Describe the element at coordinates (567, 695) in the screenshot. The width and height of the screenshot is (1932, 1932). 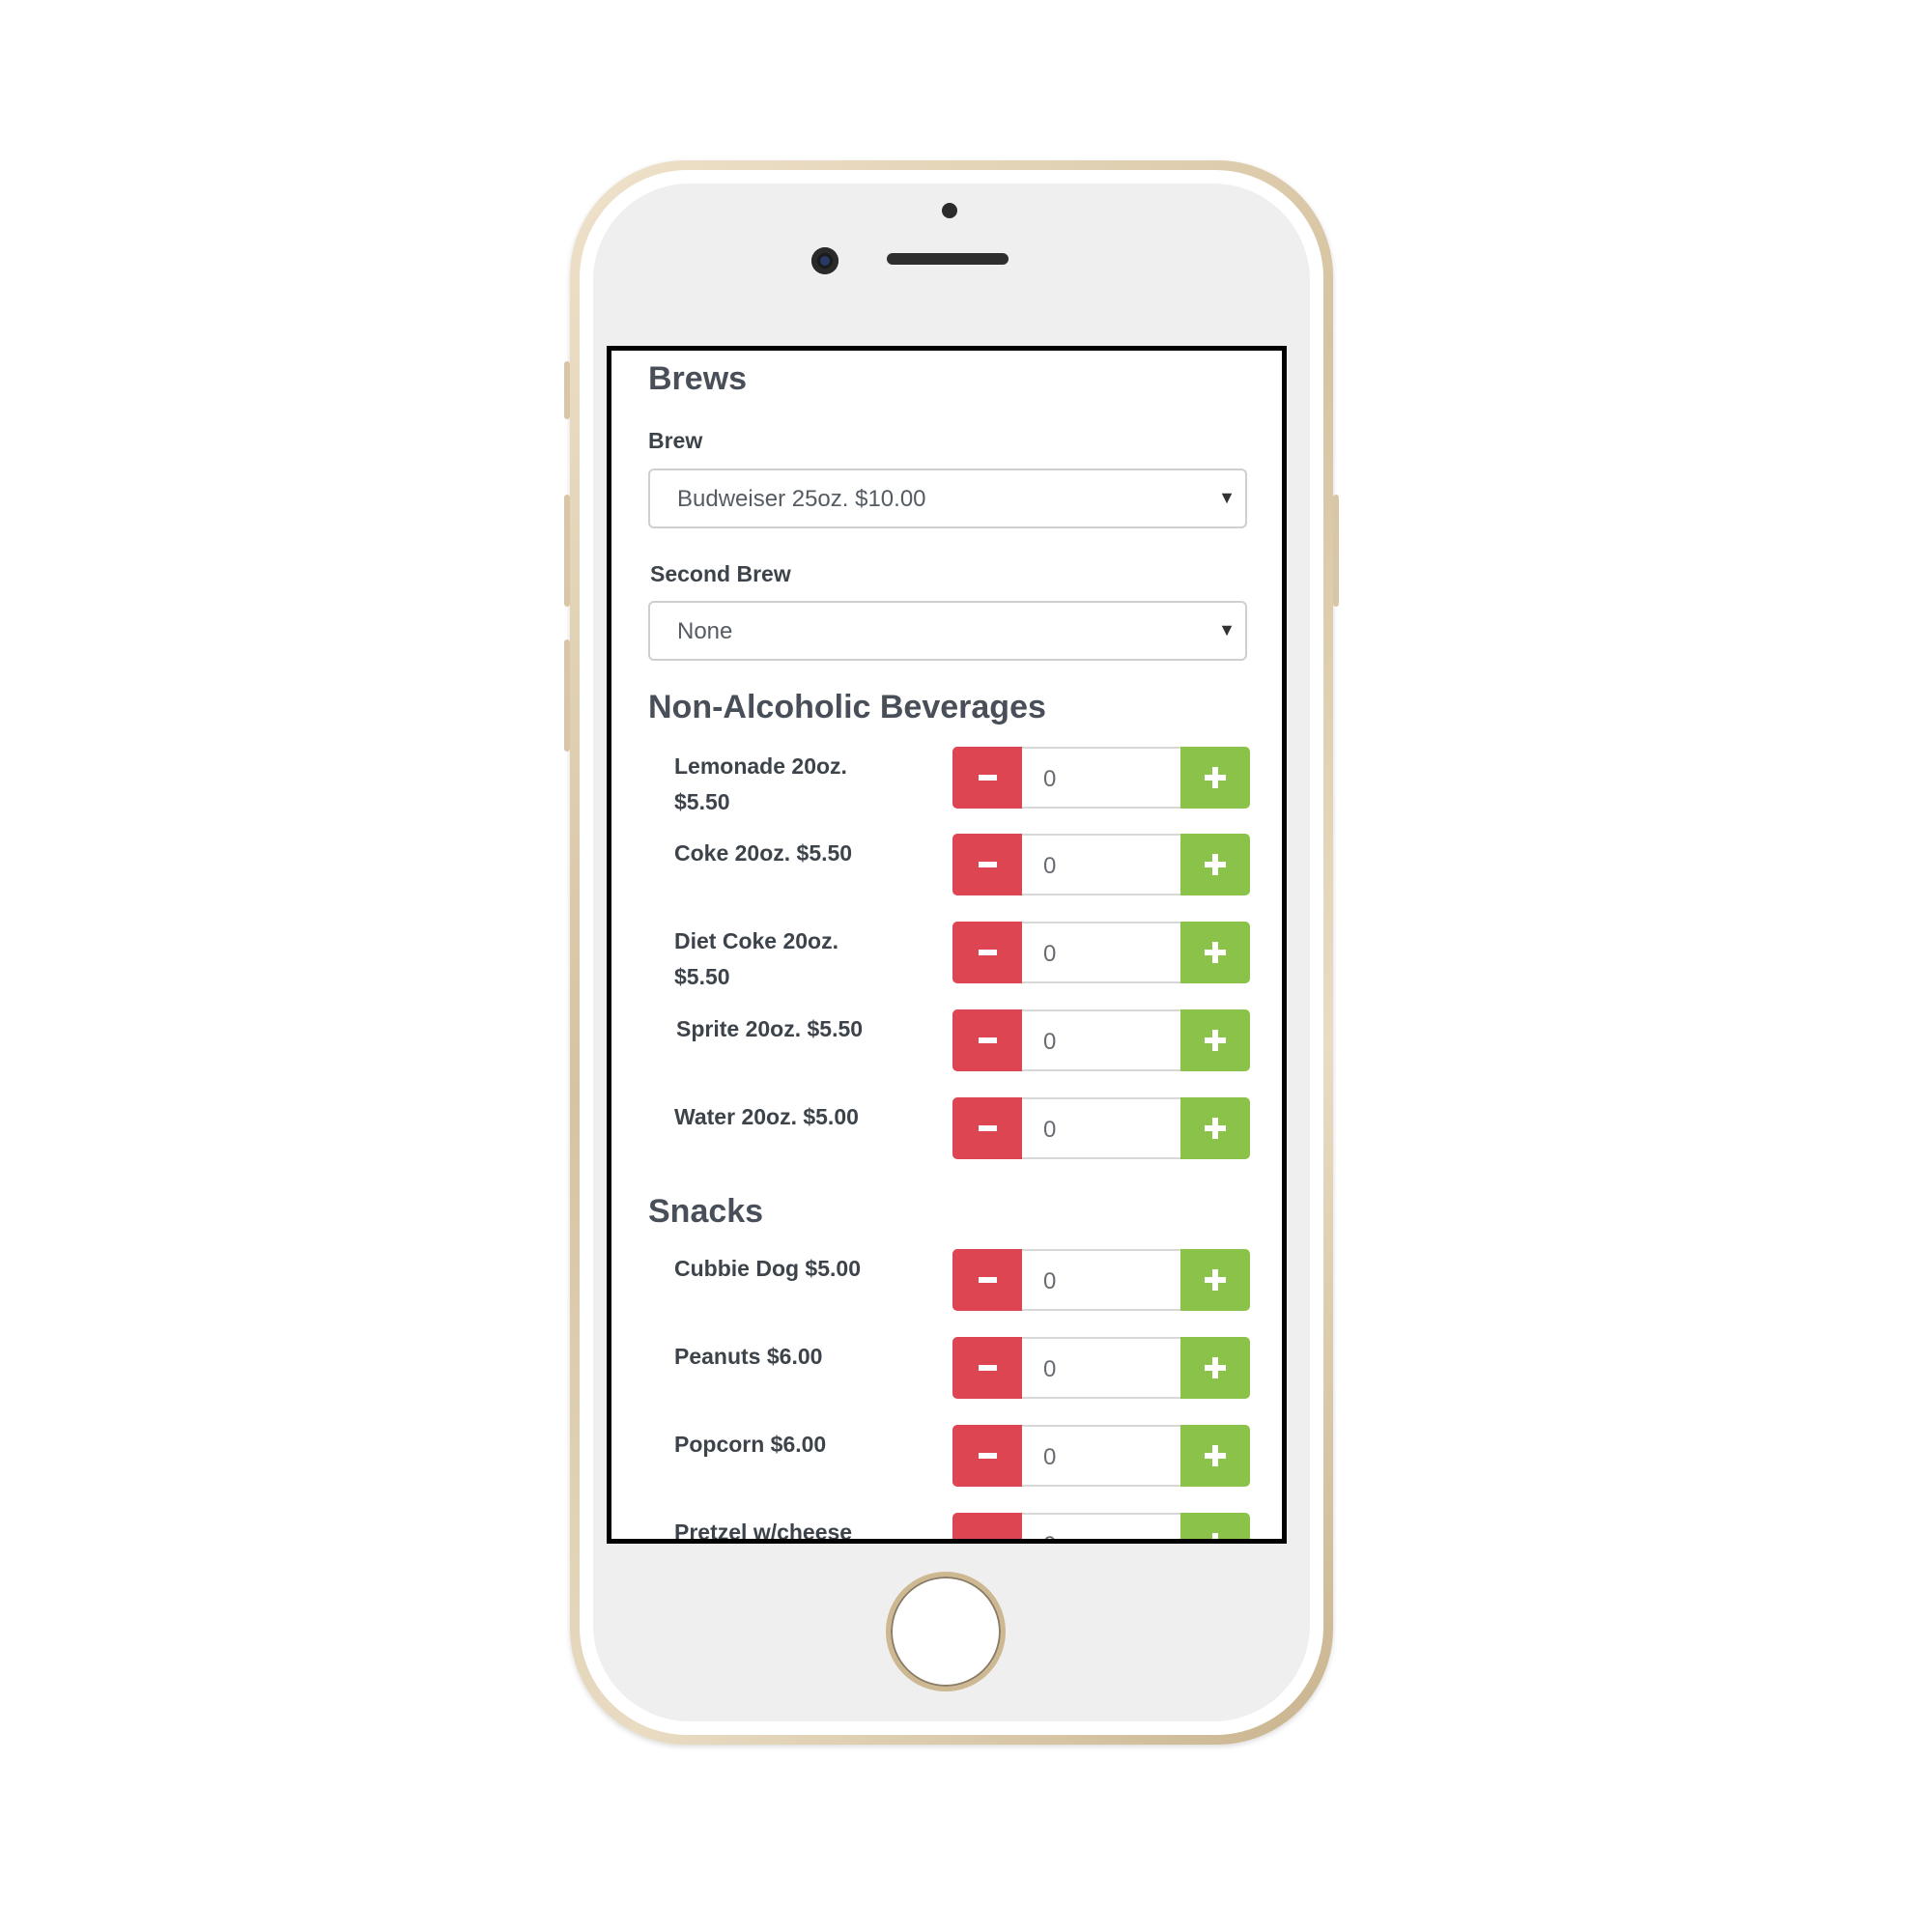
I see `phone-volume-down-button` at that location.